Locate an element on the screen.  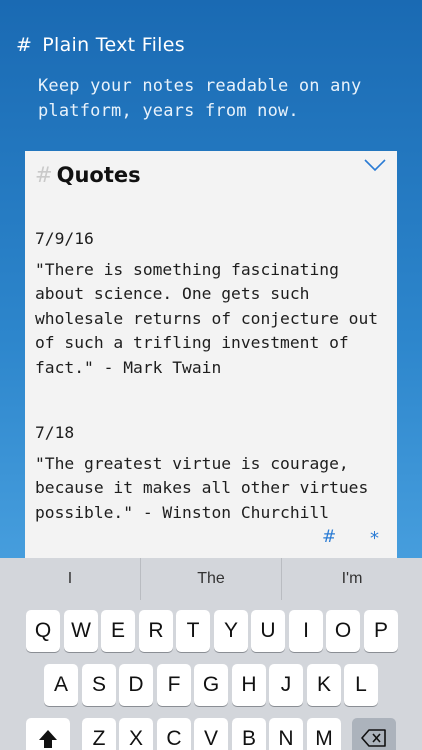
key-q: Q is located at coordinates (43, 631).